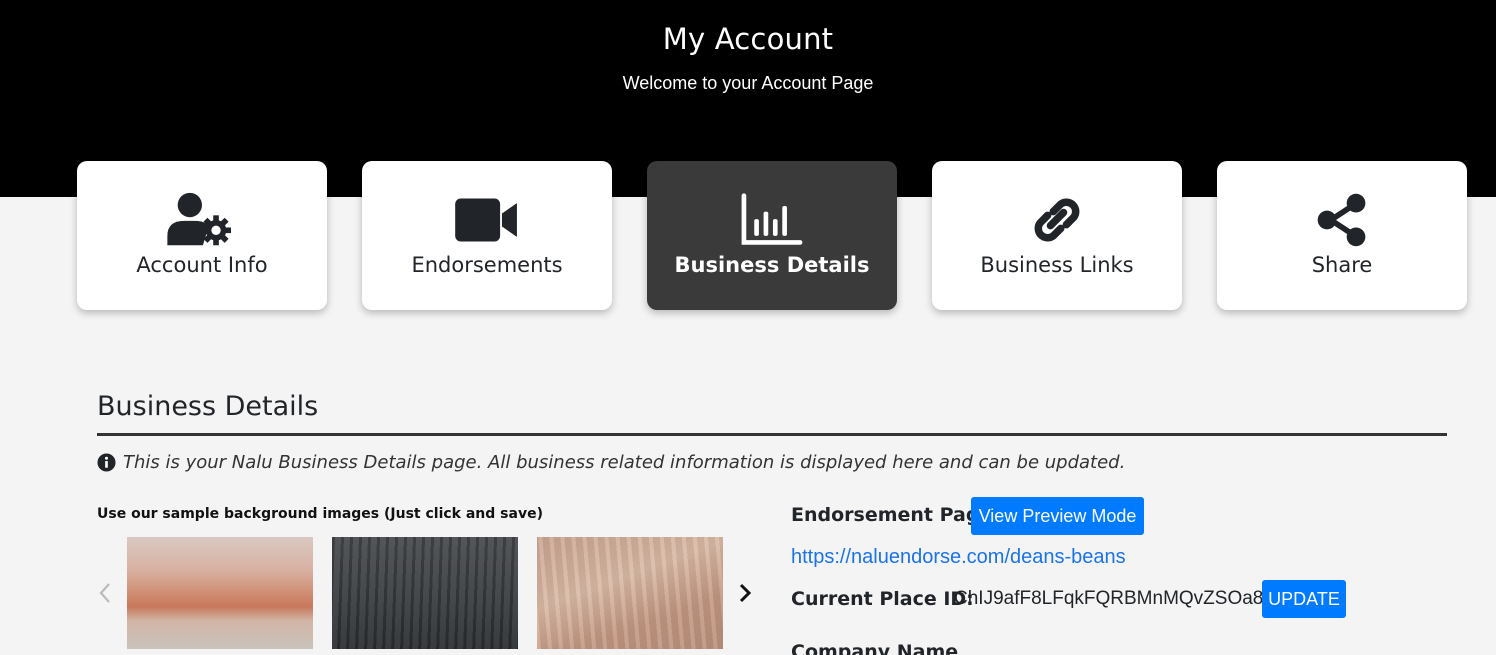  Describe the element at coordinates (106, 462) in the screenshot. I see `info-icon` at that location.